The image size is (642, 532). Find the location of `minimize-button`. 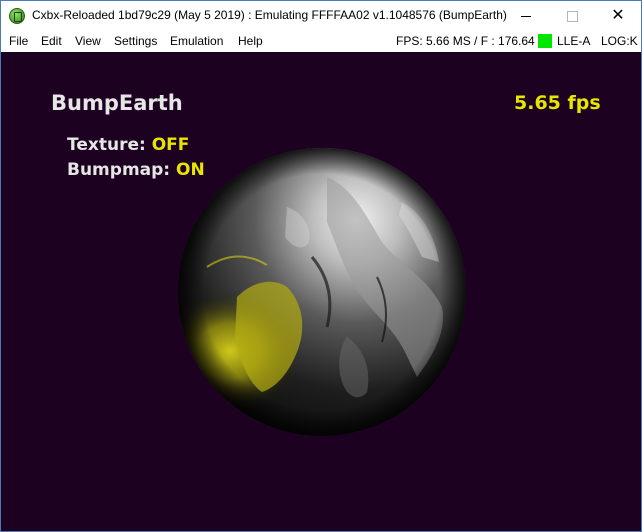

minimize-button is located at coordinates (526, 16).